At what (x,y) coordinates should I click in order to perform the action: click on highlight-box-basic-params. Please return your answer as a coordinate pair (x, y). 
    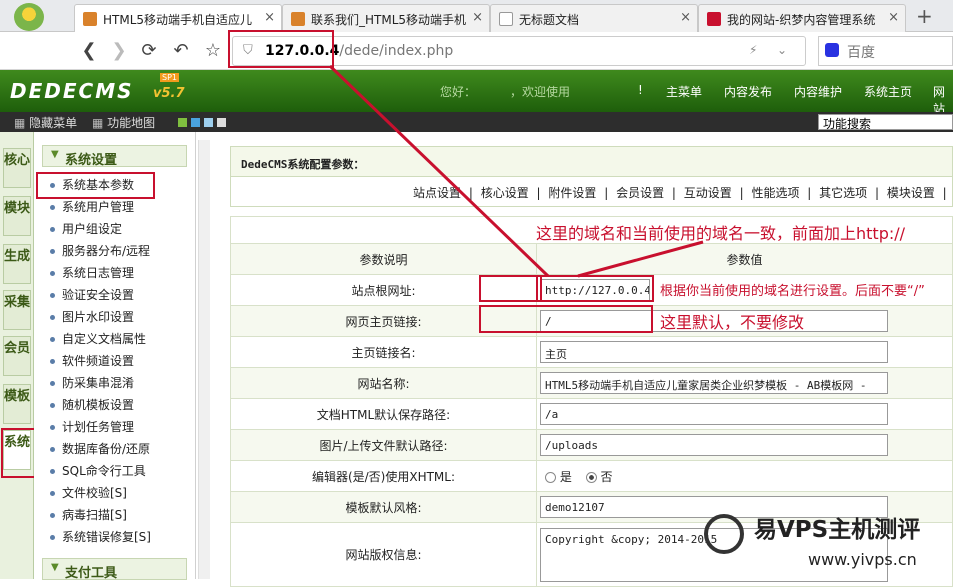
    Looking at the image, I should click on (95, 185).